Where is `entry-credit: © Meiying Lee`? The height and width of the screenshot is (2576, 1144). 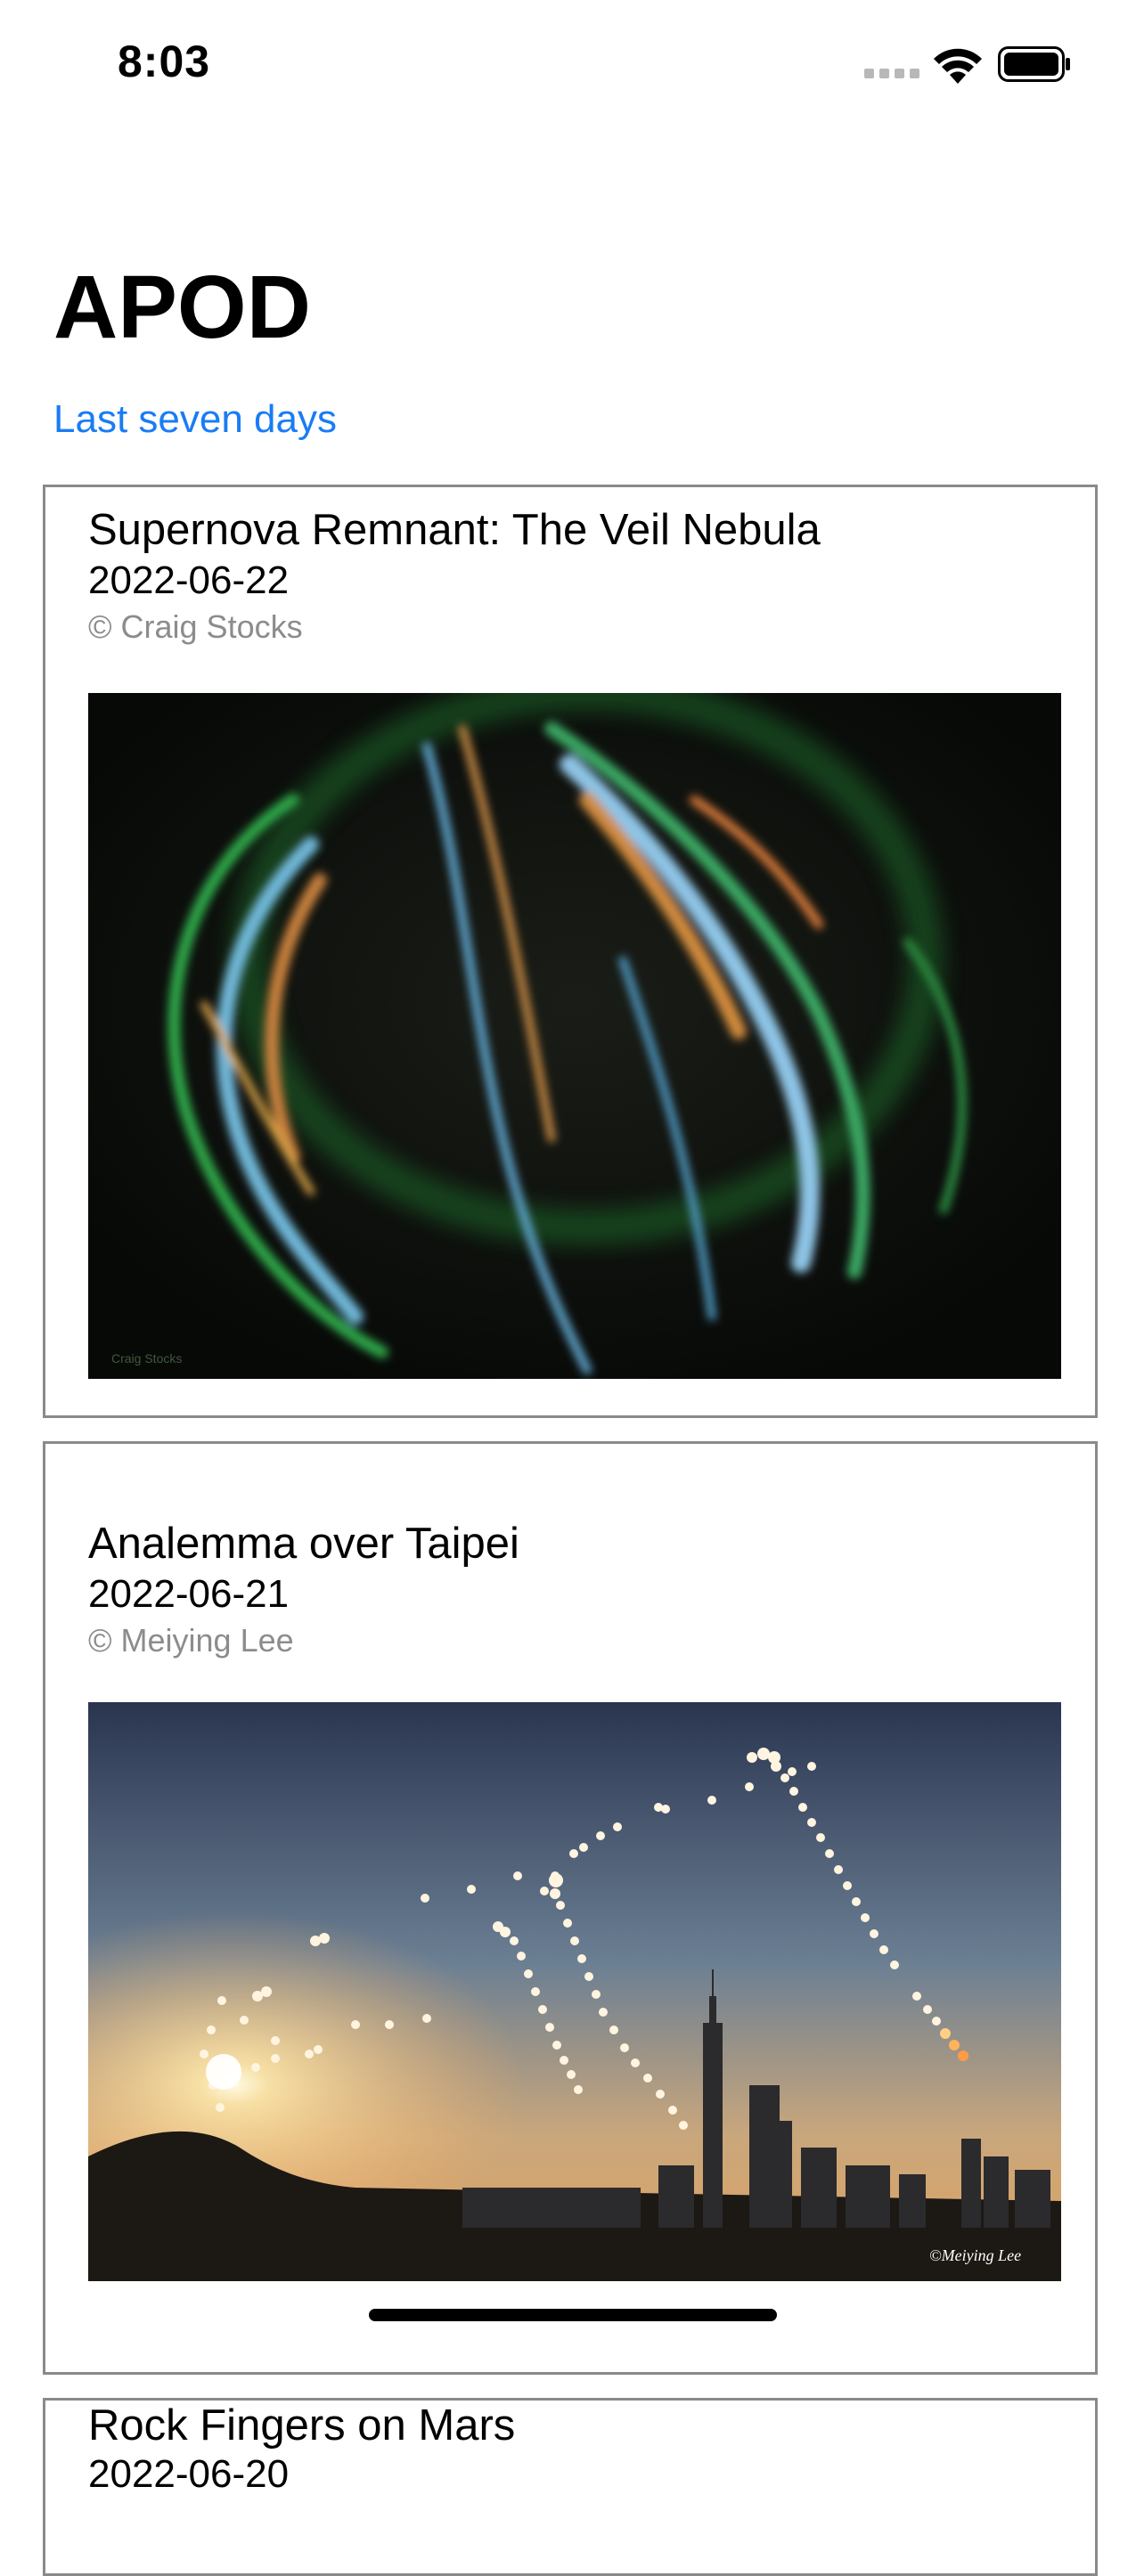 entry-credit: © Meiying Lee is located at coordinates (191, 1641).